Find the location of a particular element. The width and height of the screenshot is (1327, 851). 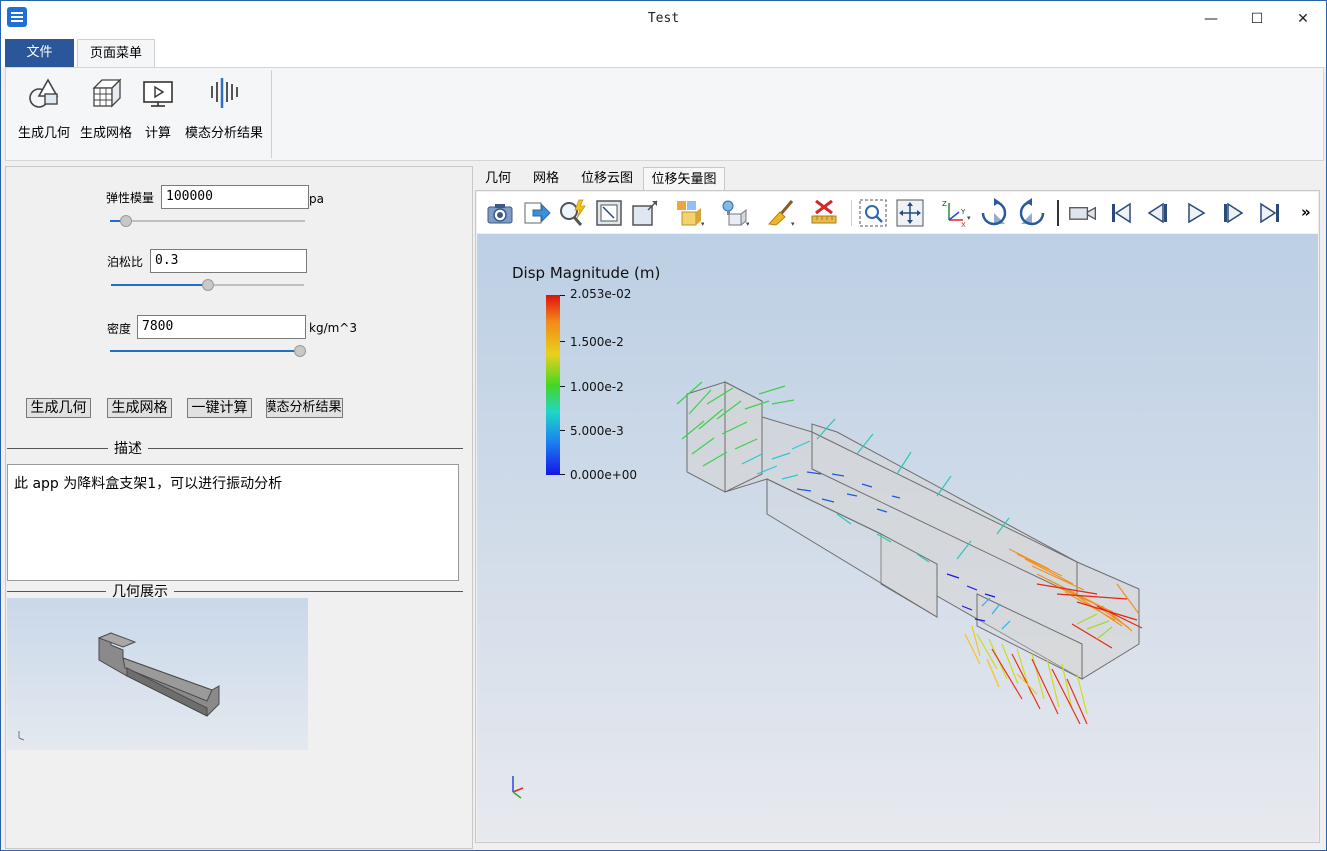

generate-geometry-button: 生成几何 is located at coordinates (58, 408).